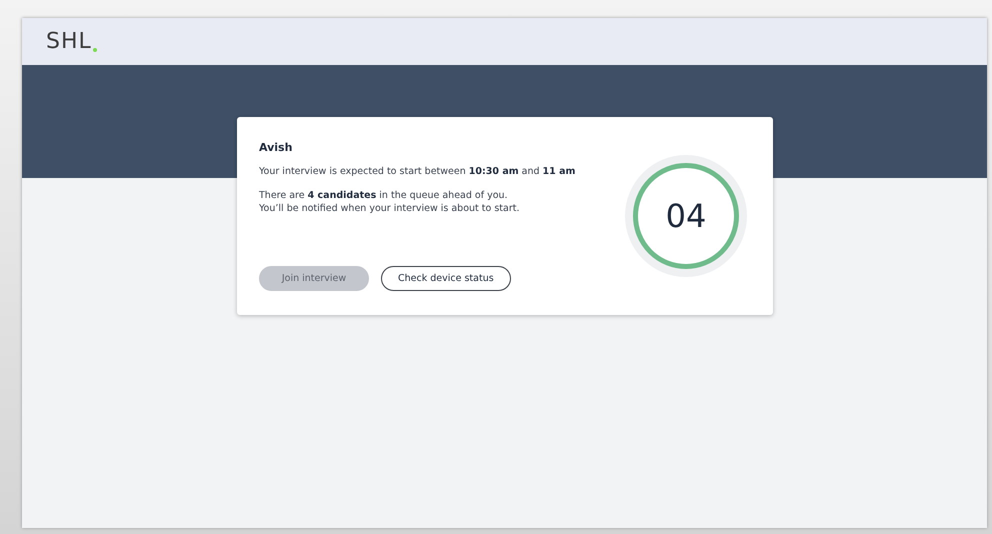 The width and height of the screenshot is (992, 534). I want to click on dot-icon, so click(94, 50).